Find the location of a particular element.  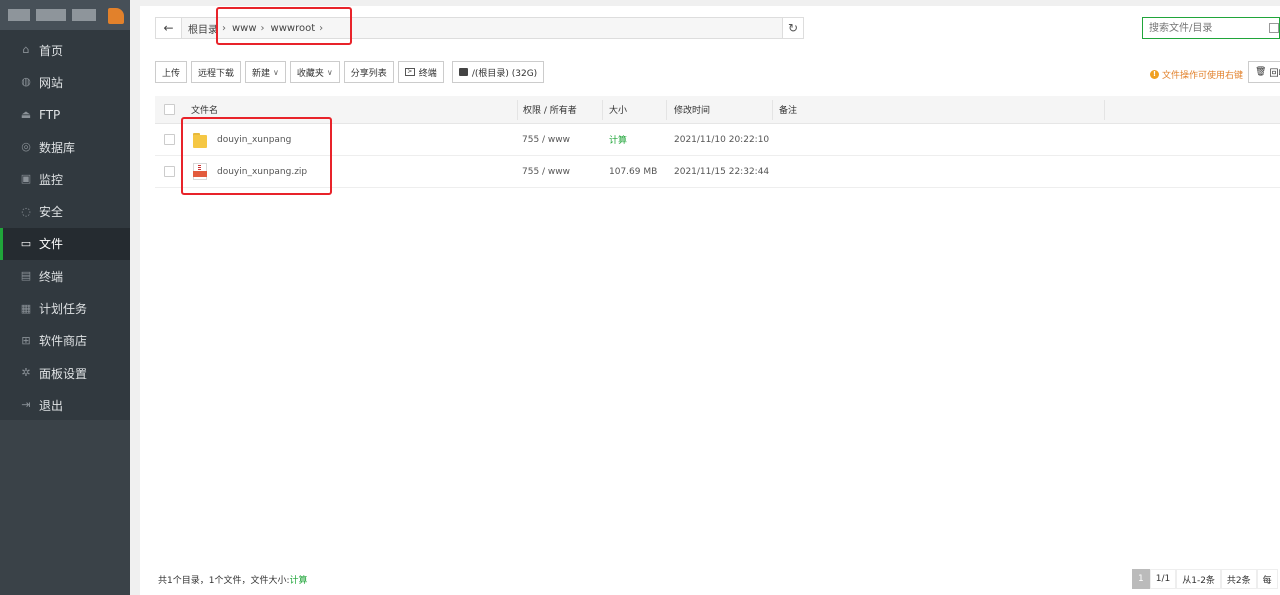

sidebar-item-7: ▤ 终端 is located at coordinates (65, 276).